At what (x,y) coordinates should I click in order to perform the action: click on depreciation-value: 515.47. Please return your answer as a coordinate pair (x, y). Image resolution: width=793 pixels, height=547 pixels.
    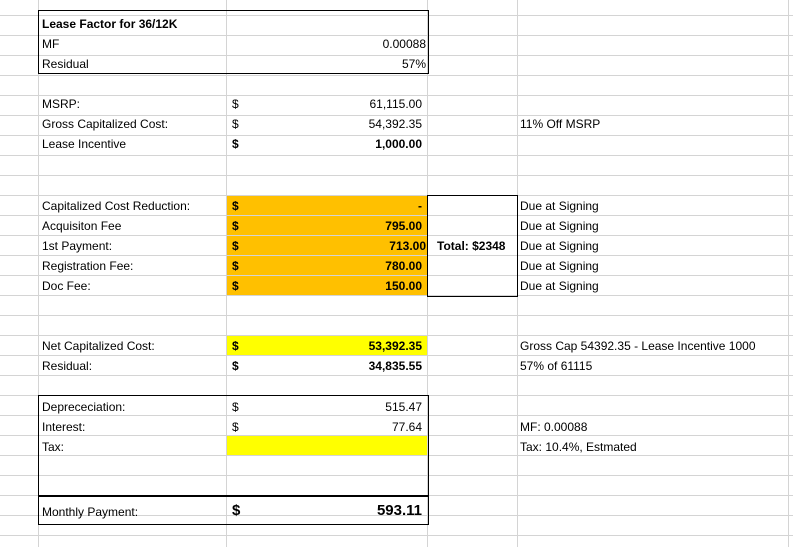
    Looking at the image, I should click on (361, 407).